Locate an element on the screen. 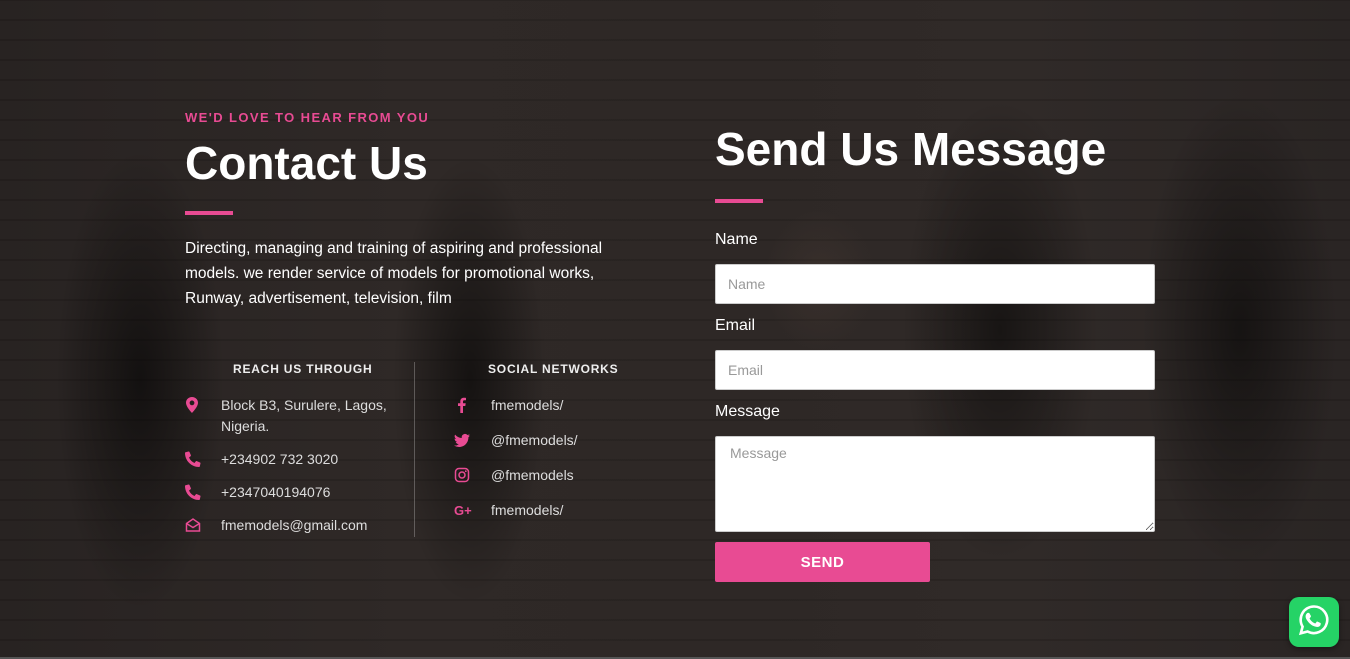 This screenshot has height=659, width=1350. instagram-icon is located at coordinates (462, 475).